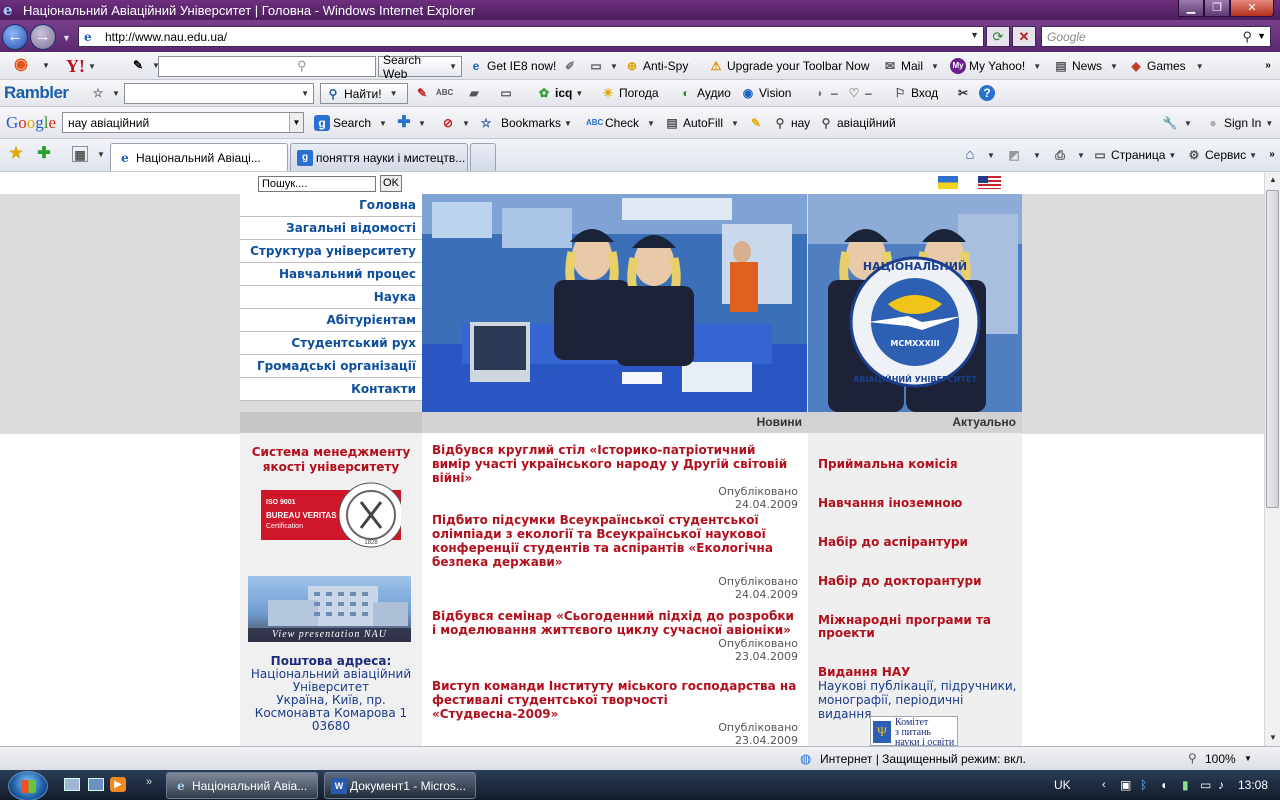 This screenshot has width=1280, height=800. I want to click on new-tab-button, so click(483, 157).